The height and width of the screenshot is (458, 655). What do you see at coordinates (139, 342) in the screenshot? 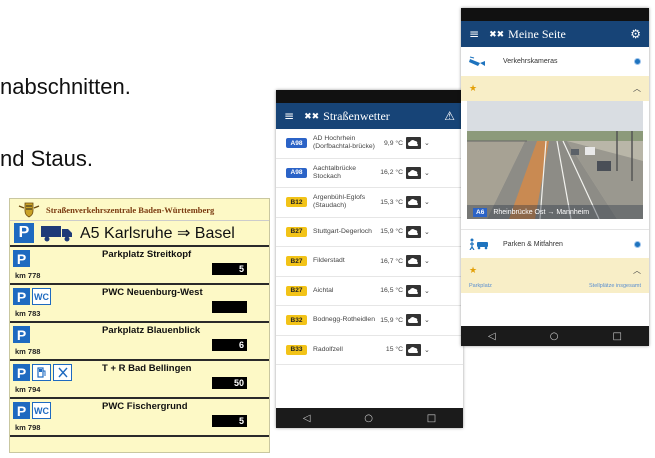
I see `parking-row: P km 788 Parkplatz Blauenblick 6` at bounding box center [139, 342].